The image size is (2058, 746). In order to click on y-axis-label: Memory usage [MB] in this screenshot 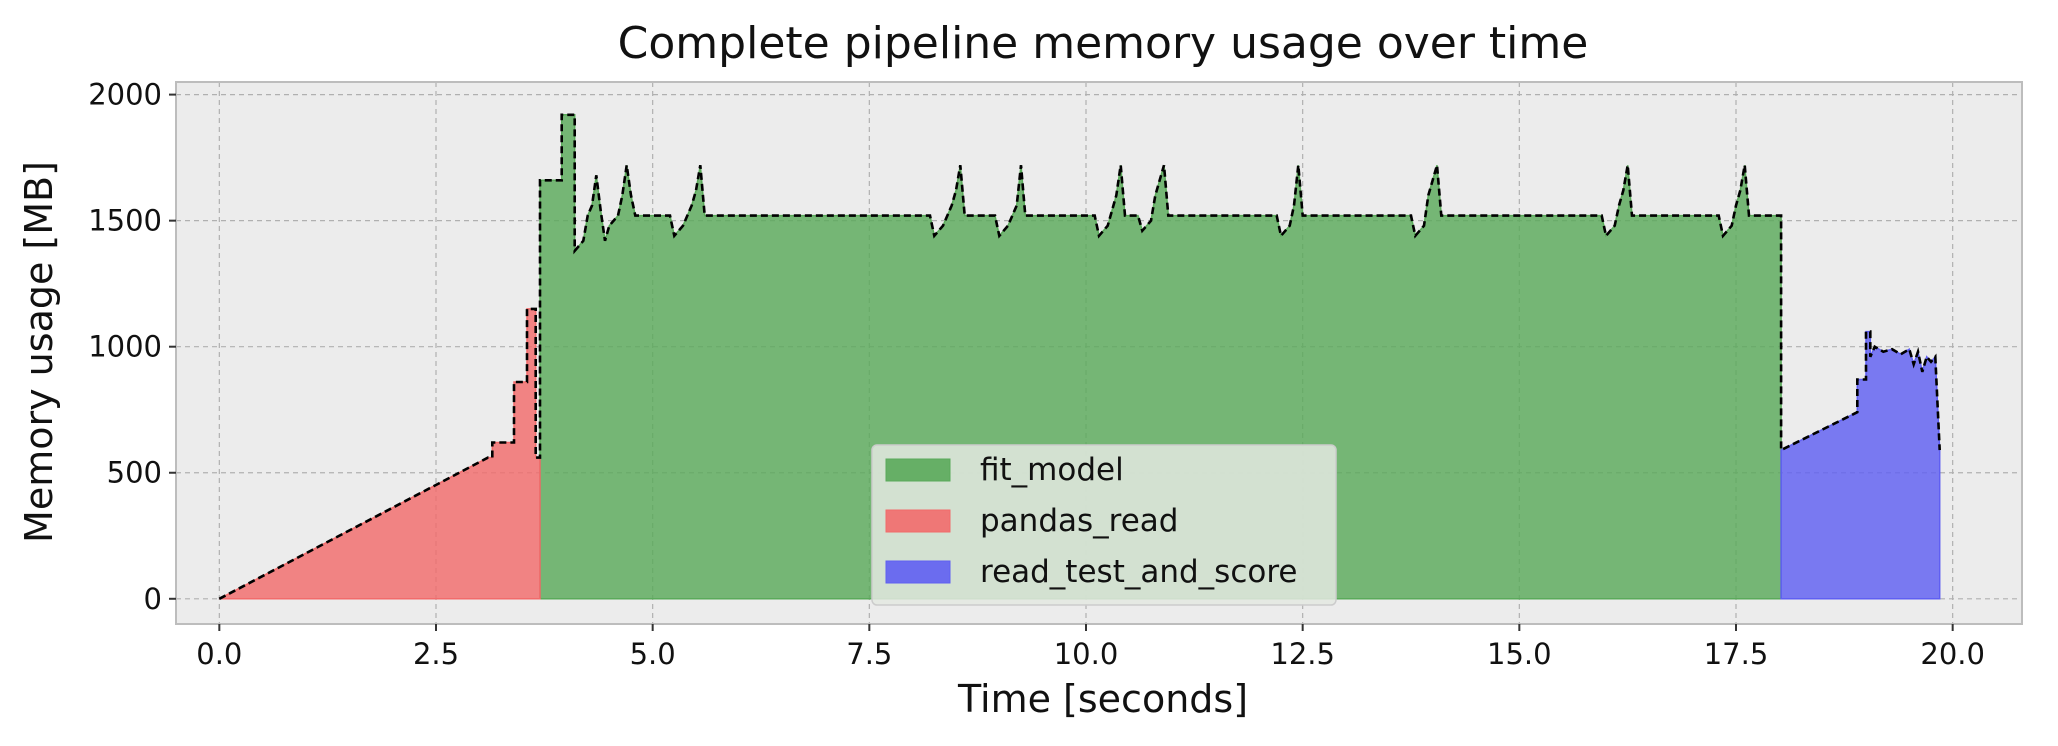, I will do `click(39, 352)`.